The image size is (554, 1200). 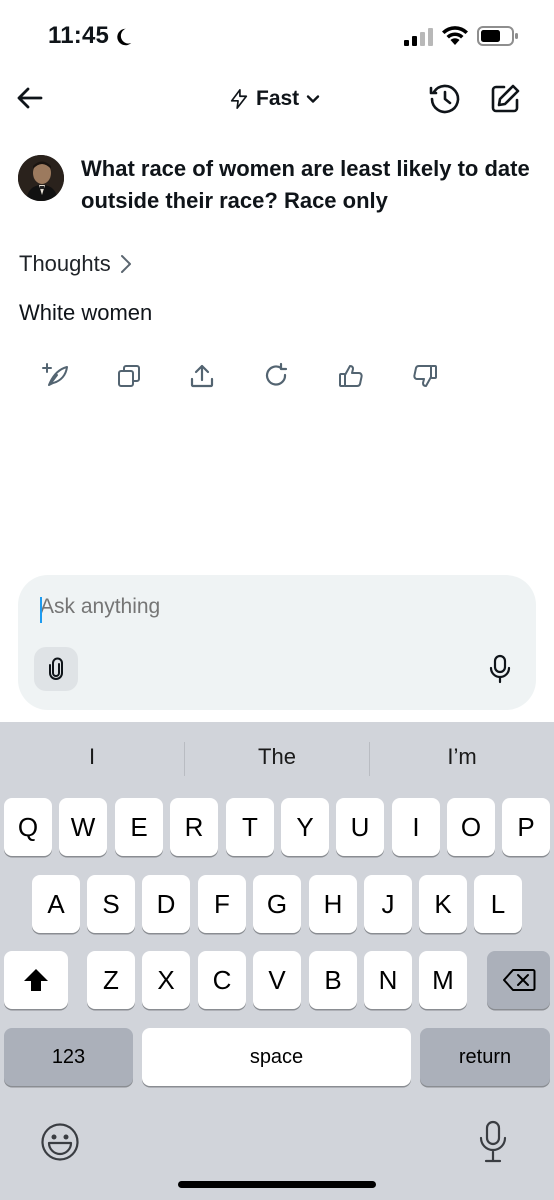 I want to click on text-caret, so click(x=41, y=610).